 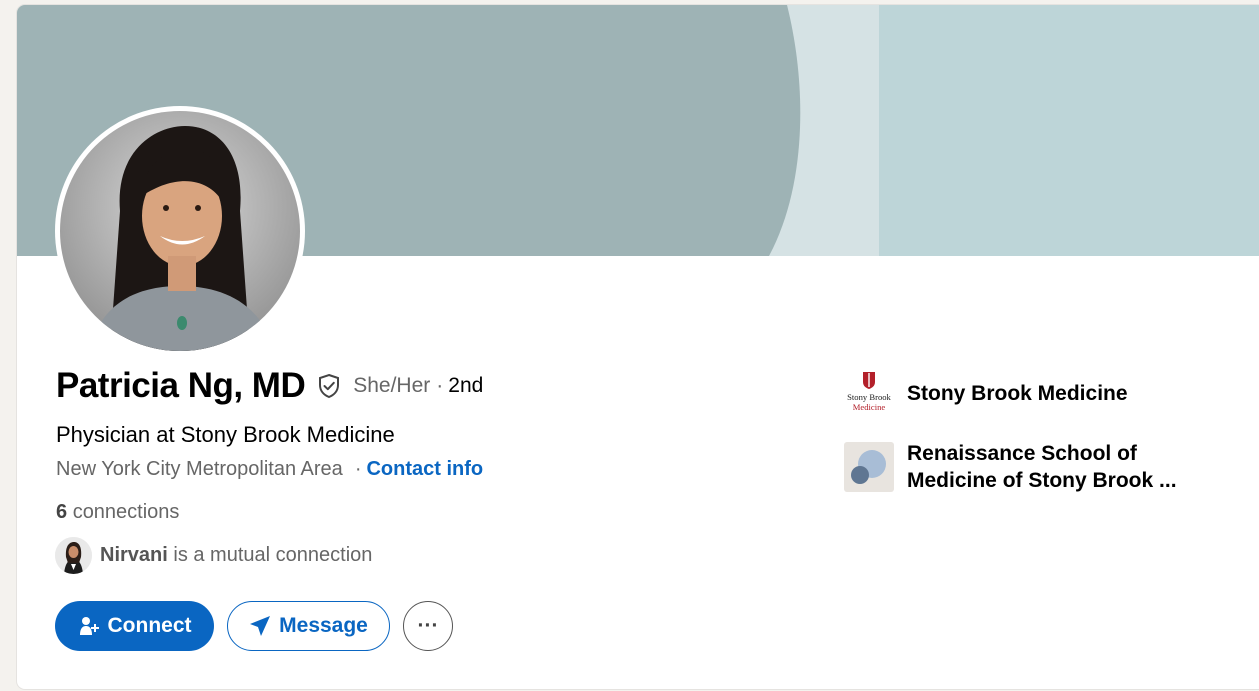 I want to click on connections-label: connections, so click(x=126, y=512).